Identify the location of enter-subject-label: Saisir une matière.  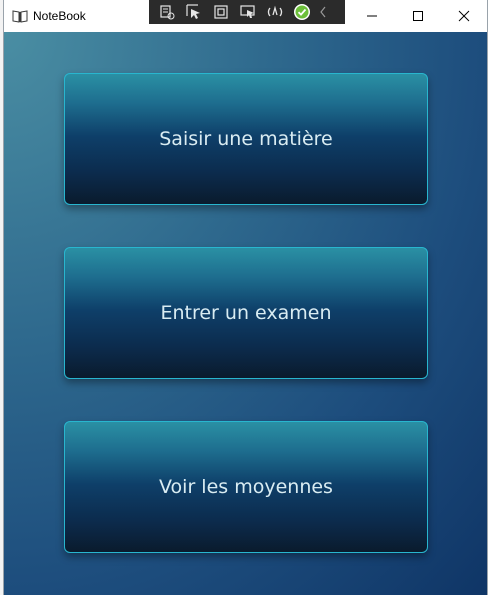
(246, 139).